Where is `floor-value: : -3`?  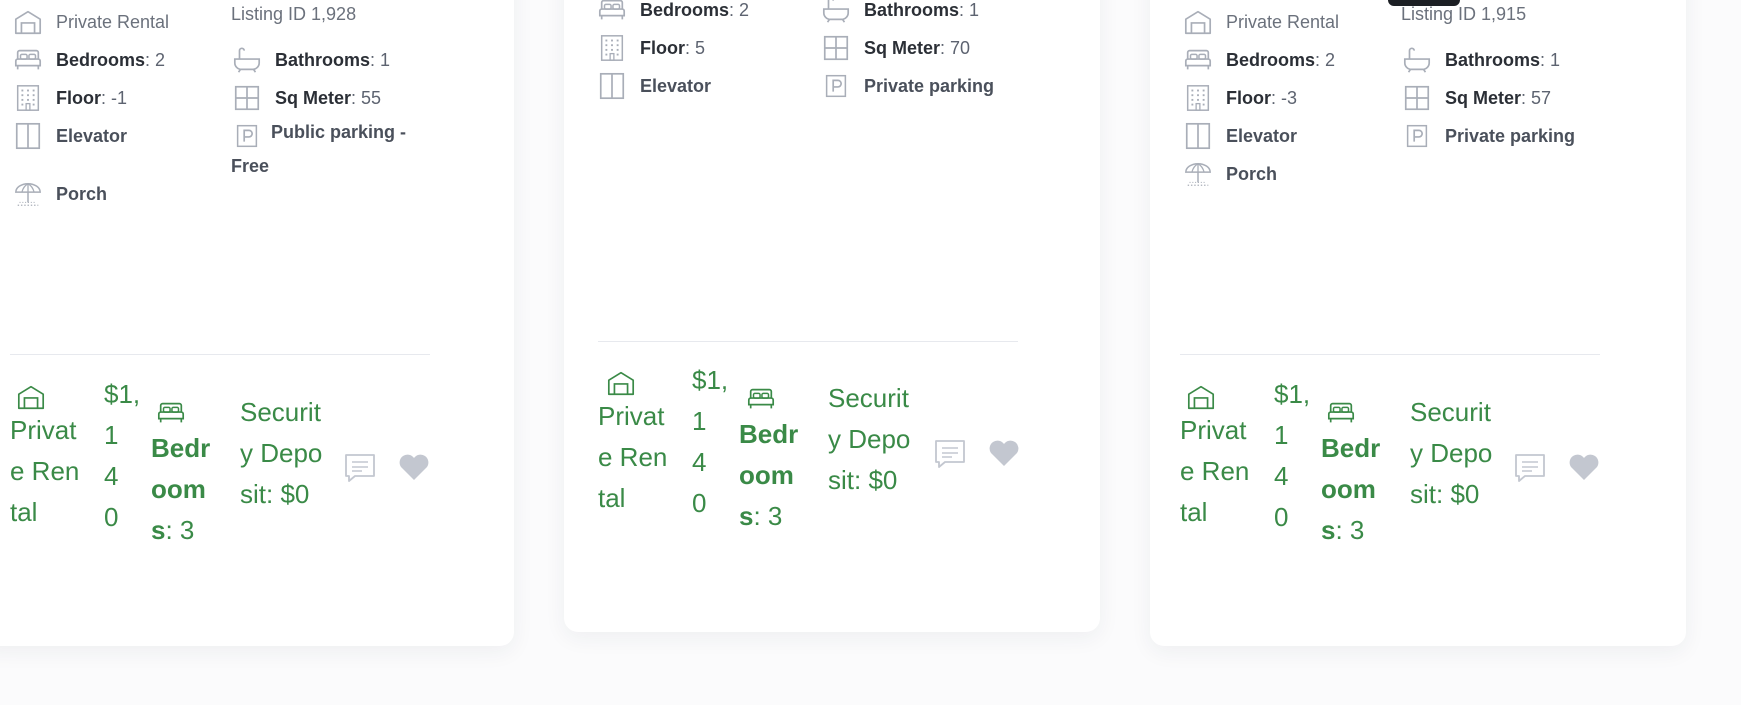 floor-value: : -3 is located at coordinates (1284, 97).